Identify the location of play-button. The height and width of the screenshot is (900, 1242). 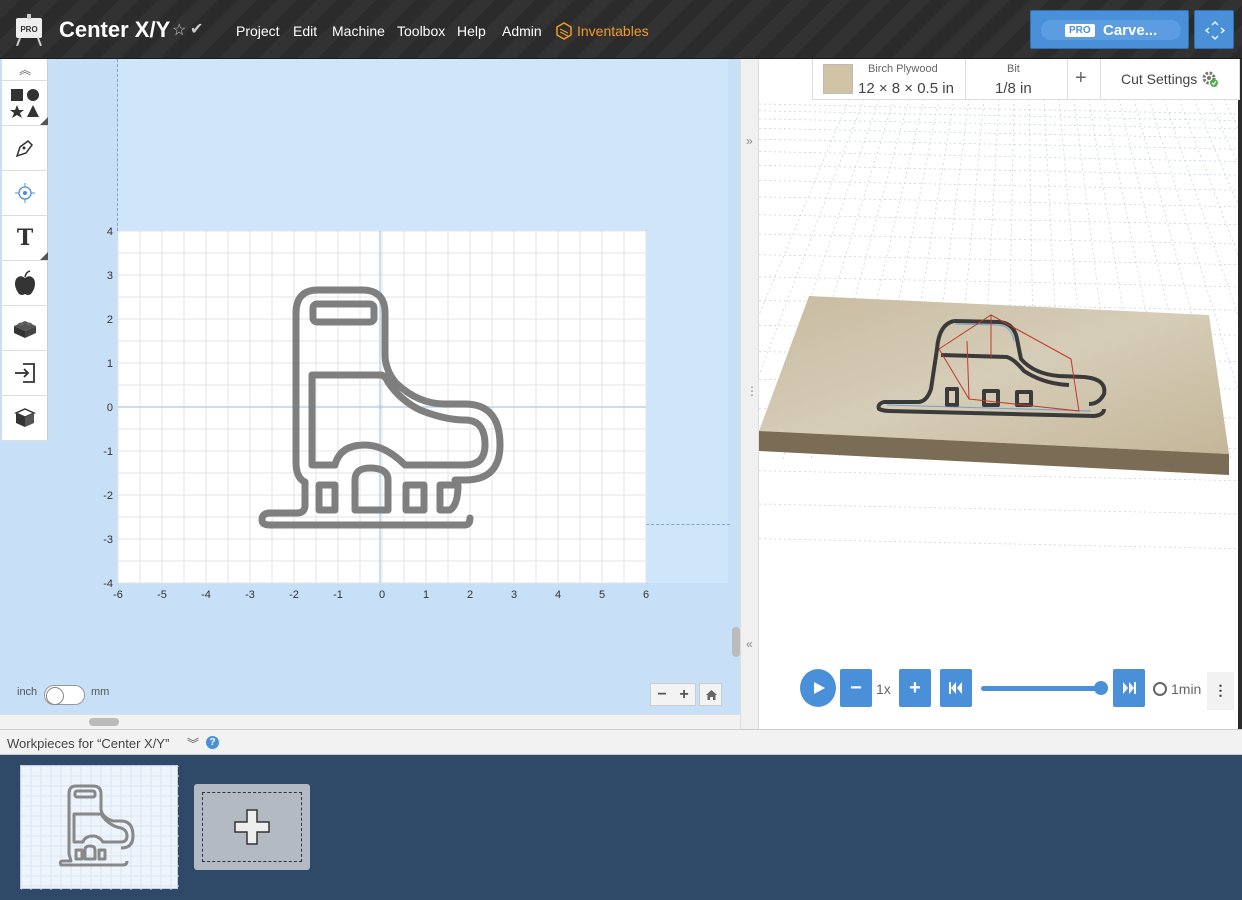
(818, 688).